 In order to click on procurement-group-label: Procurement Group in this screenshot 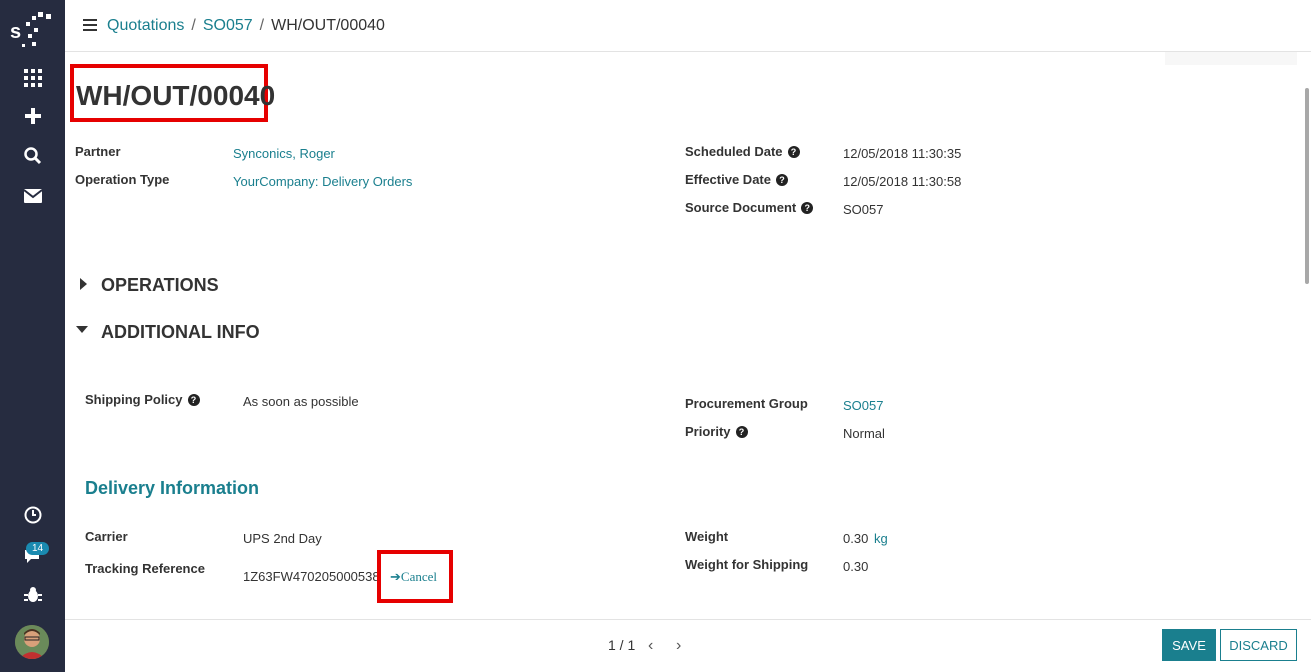, I will do `click(746, 403)`.